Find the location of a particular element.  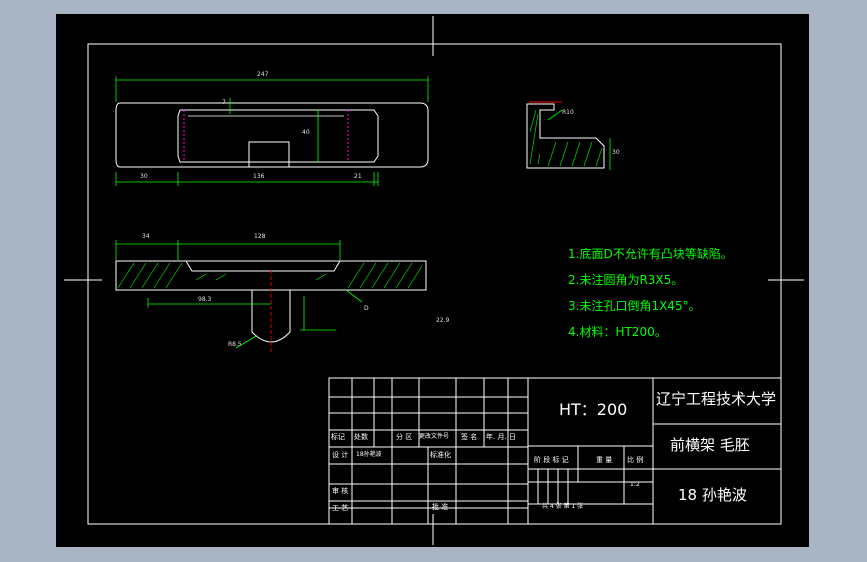

top-view is located at coordinates (272, 131).